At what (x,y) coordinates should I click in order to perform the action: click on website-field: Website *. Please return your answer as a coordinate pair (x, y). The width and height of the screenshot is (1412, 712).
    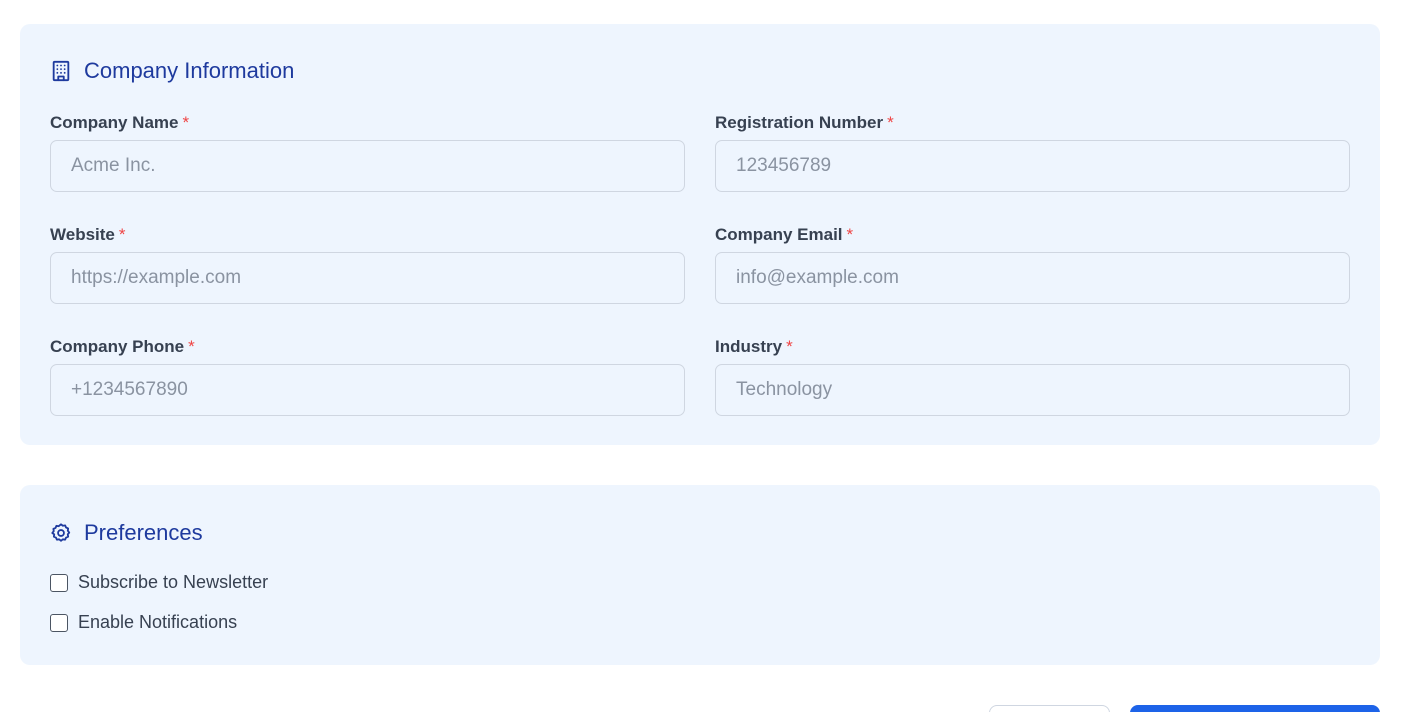
    Looking at the image, I should click on (367, 264).